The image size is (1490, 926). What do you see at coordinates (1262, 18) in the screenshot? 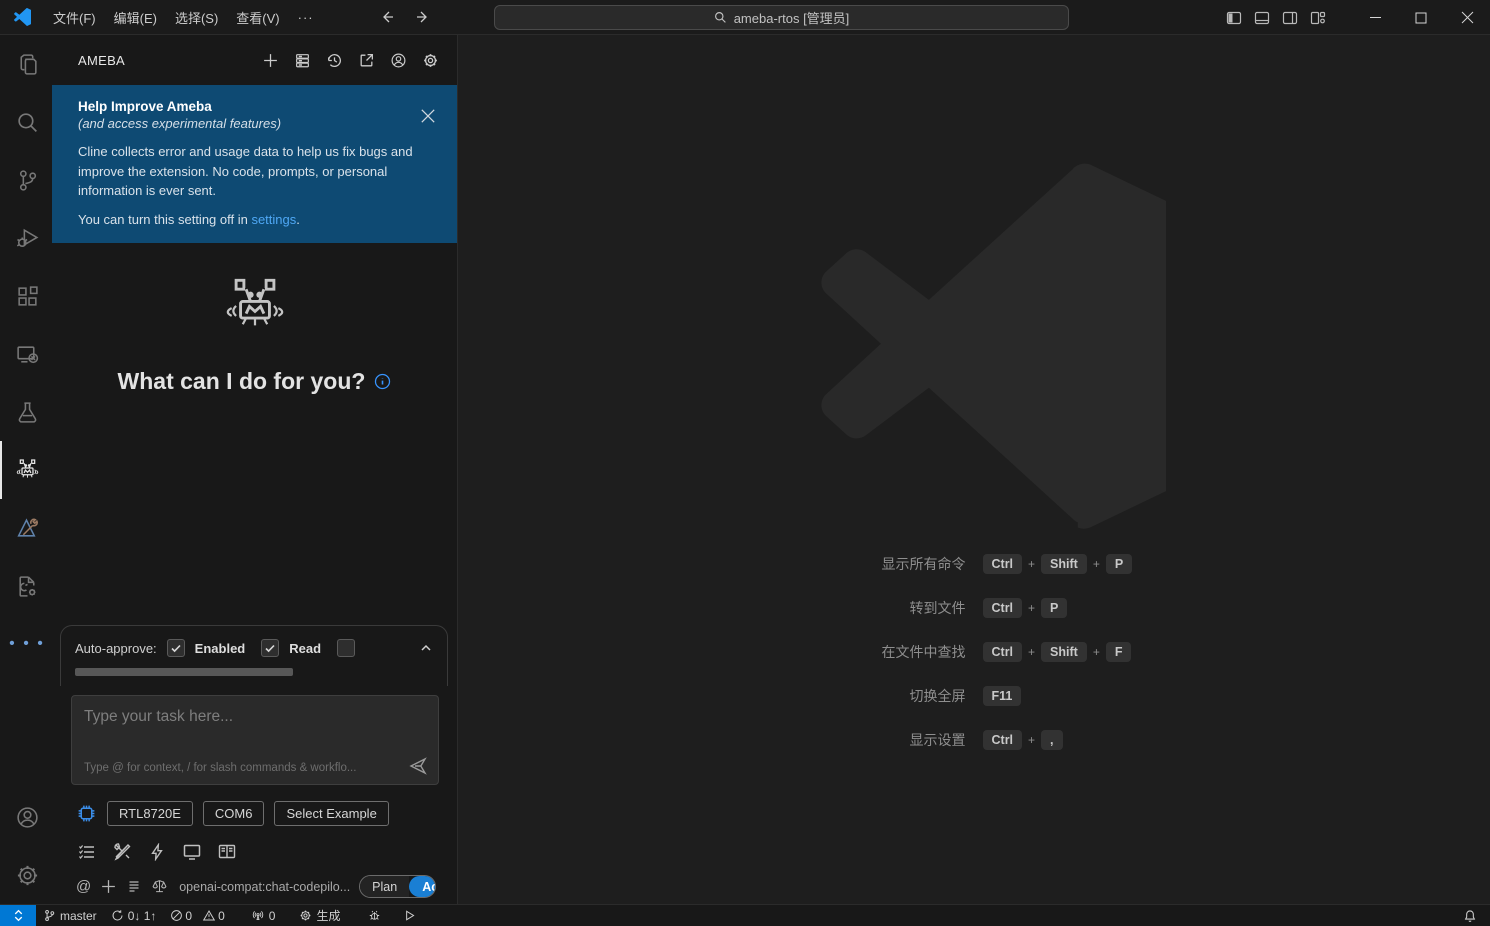
I see `toggle-panel-icon` at bounding box center [1262, 18].